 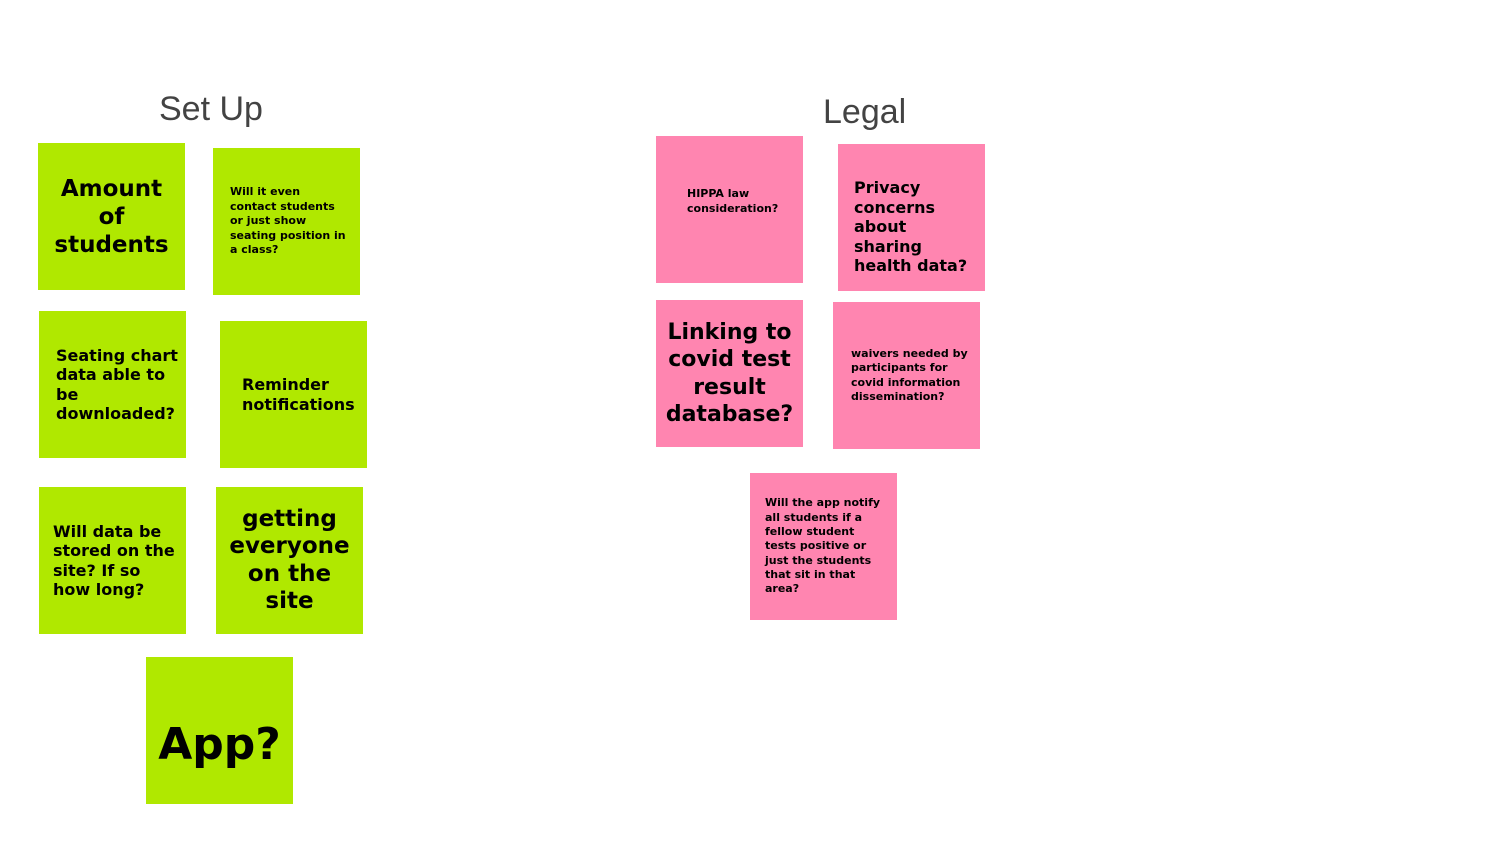 I want to click on legal-group-title: Legal, so click(x=865, y=112).